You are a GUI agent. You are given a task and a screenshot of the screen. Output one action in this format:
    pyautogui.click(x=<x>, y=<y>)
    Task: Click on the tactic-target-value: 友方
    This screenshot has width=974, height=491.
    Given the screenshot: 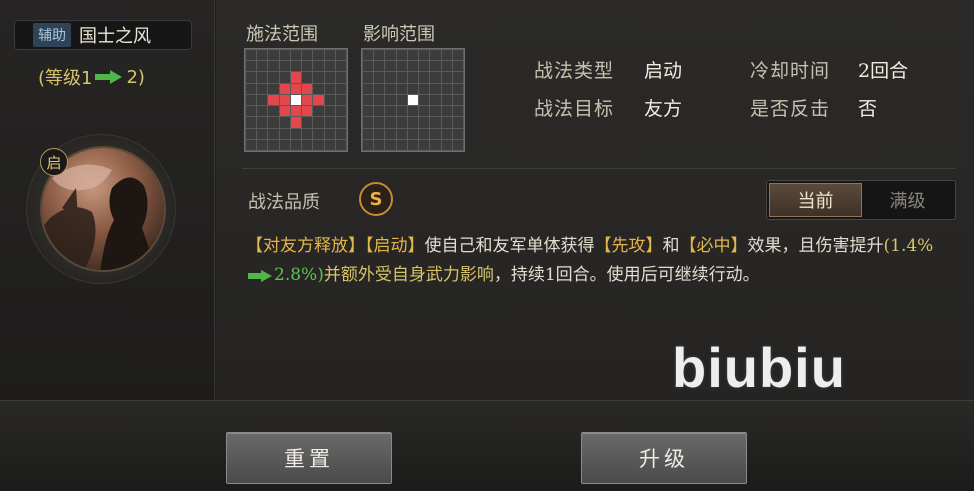 What is the action you would take?
    pyautogui.click(x=663, y=109)
    